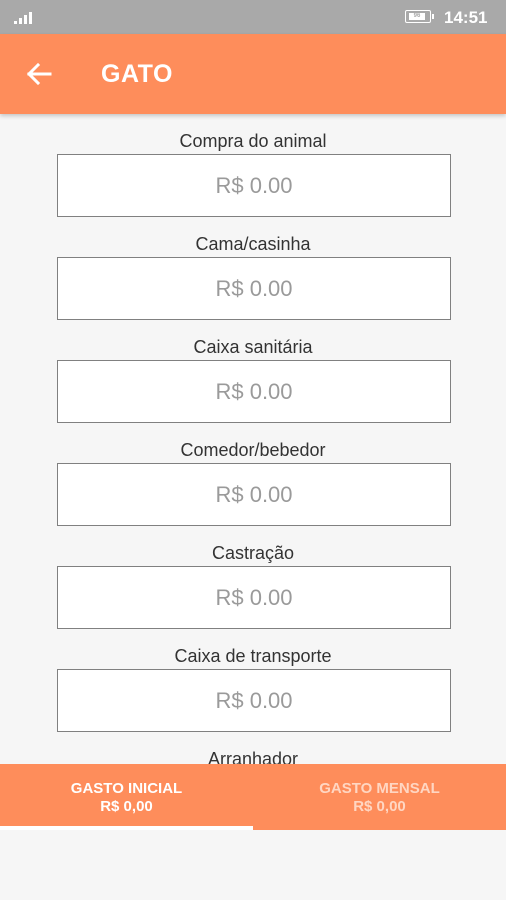 The width and height of the screenshot is (506, 900). What do you see at coordinates (137, 74) in the screenshot?
I see `page-title: GATO` at bounding box center [137, 74].